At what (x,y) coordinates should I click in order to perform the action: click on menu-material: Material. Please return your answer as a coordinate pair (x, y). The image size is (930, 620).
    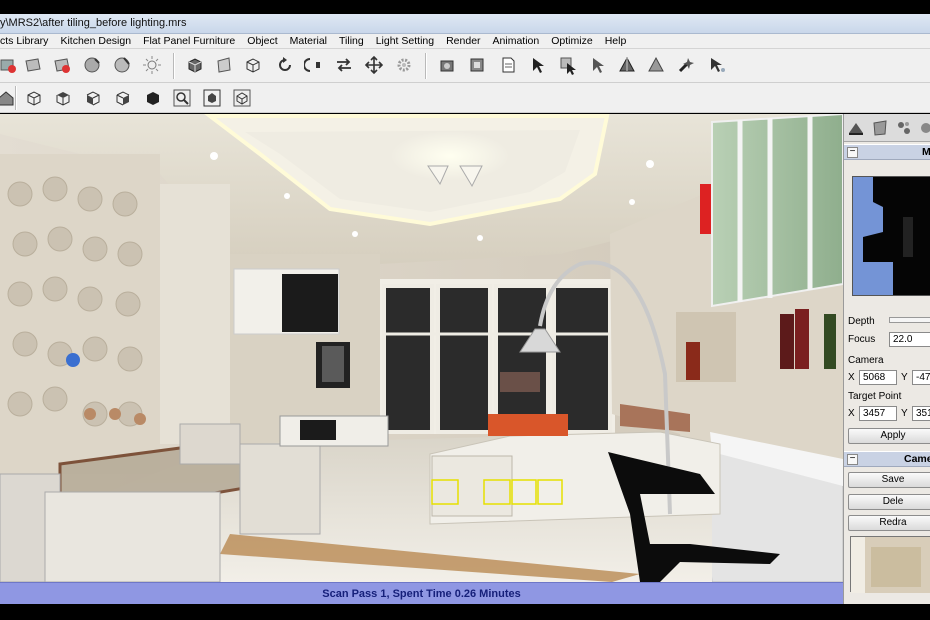
    Looking at the image, I should click on (308, 41).